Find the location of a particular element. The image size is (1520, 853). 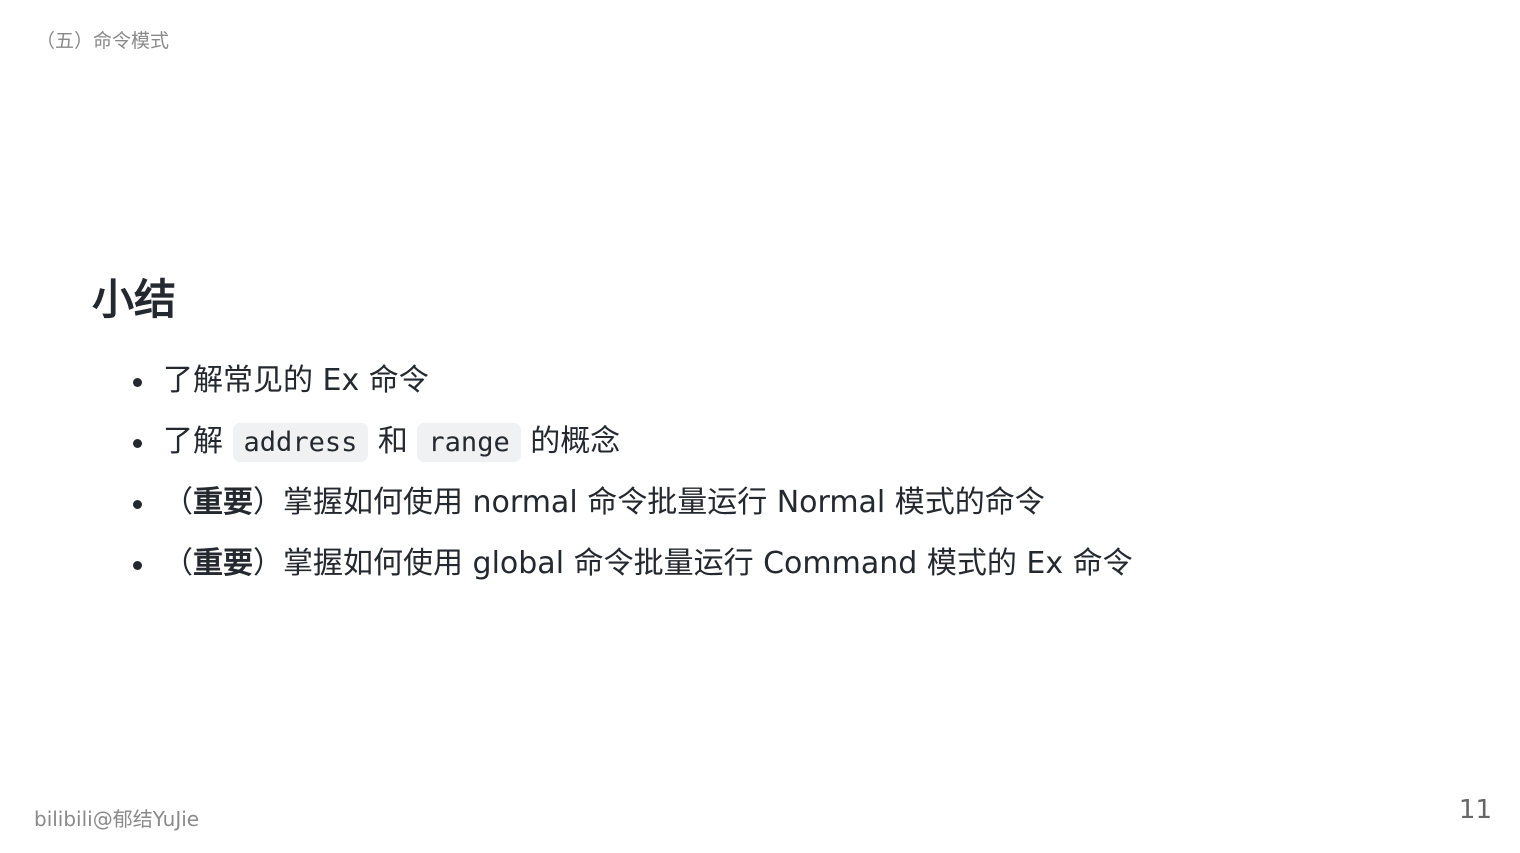

item-text: 了解常见的 Ex 命令 is located at coordinates (296, 380).